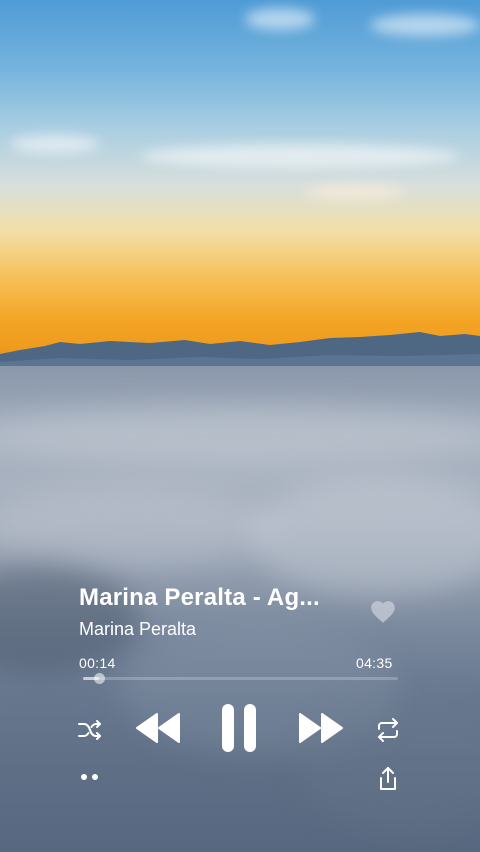 This screenshot has width=480, height=852. Describe the element at coordinates (374, 663) in the screenshot. I see `total-duration: 04:35` at that location.